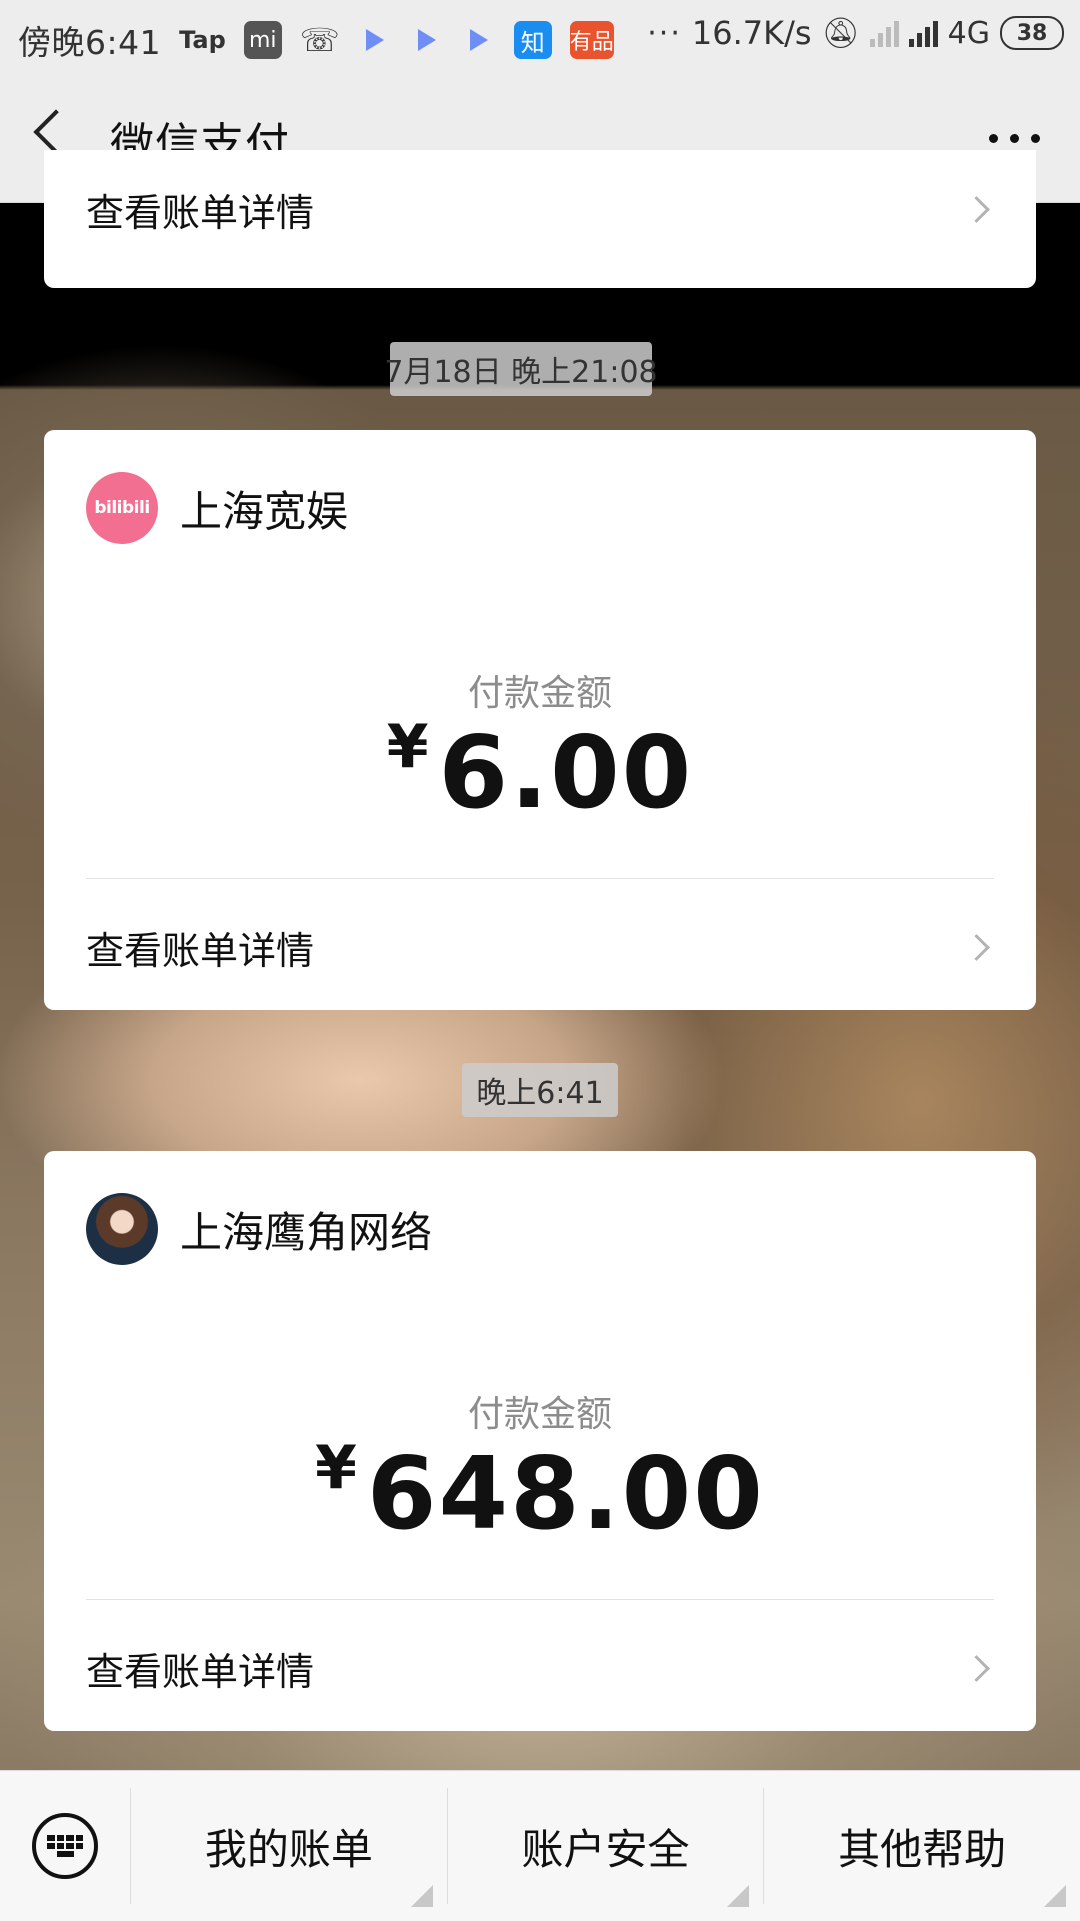 The width and height of the screenshot is (1080, 1921). Describe the element at coordinates (306, 1232) in the screenshot. I see `merchant-name: 上海鹰角网络` at that location.